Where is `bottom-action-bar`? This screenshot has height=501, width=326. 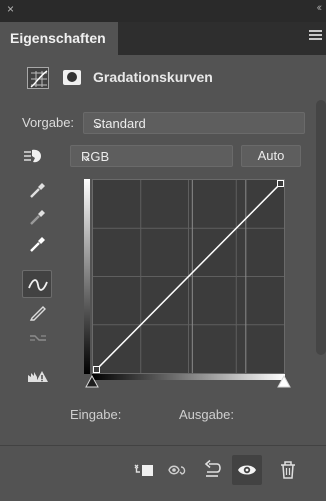 bottom-action-bar is located at coordinates (163, 473).